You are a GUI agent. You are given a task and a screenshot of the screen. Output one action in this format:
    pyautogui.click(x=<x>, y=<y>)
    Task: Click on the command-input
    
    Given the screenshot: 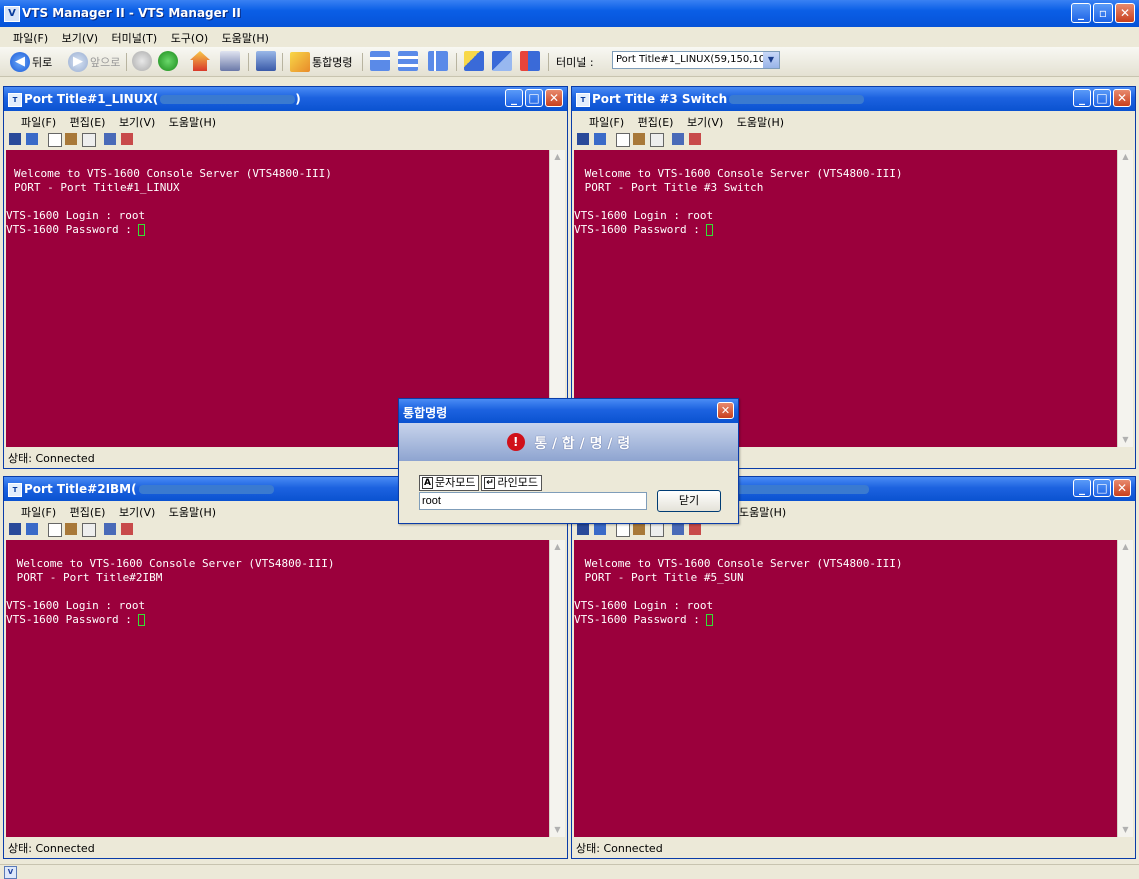 What is the action you would take?
    pyautogui.click(x=533, y=501)
    